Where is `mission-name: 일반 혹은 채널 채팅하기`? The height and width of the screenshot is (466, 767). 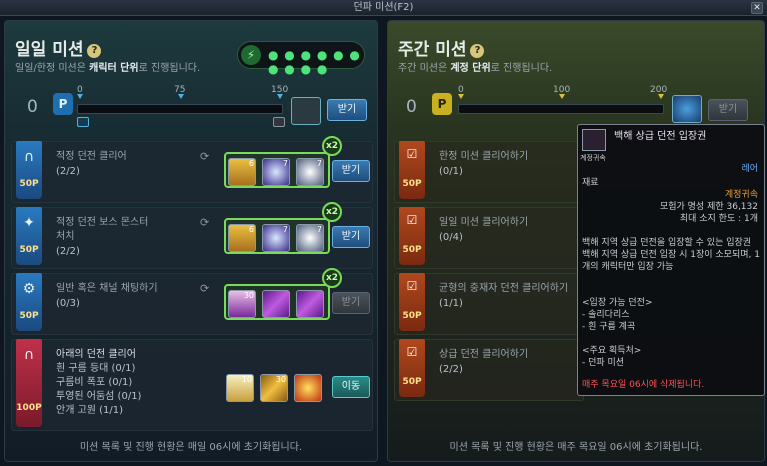
mission-name: 일반 혹은 채널 채팅하기 is located at coordinates (107, 288).